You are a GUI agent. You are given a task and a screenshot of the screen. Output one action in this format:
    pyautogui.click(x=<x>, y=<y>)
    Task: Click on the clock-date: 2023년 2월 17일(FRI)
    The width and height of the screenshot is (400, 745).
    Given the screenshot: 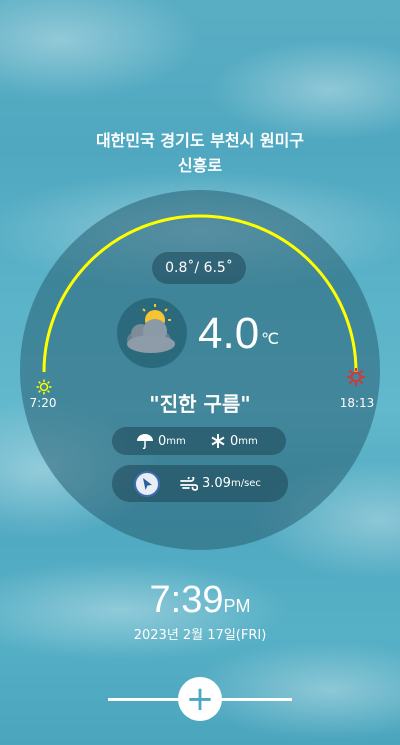 What is the action you would take?
    pyautogui.click(x=200, y=635)
    